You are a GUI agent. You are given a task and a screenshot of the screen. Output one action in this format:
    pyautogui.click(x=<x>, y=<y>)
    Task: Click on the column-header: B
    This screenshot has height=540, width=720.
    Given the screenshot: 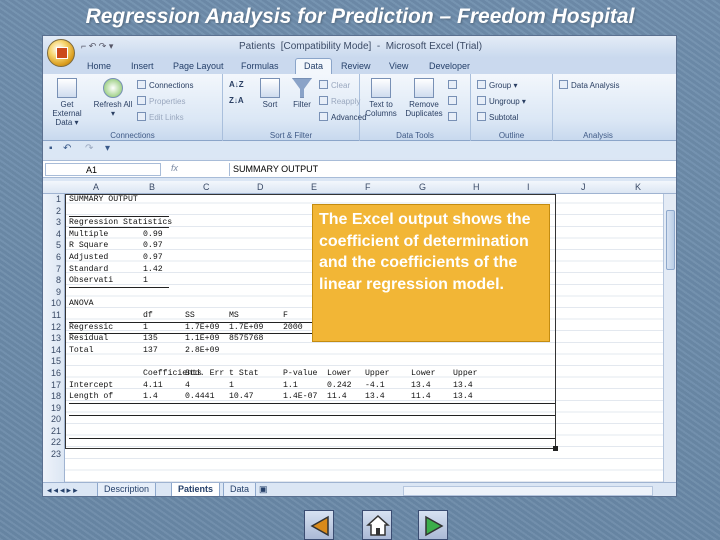 What is the action you would take?
    pyautogui.click(x=152, y=187)
    